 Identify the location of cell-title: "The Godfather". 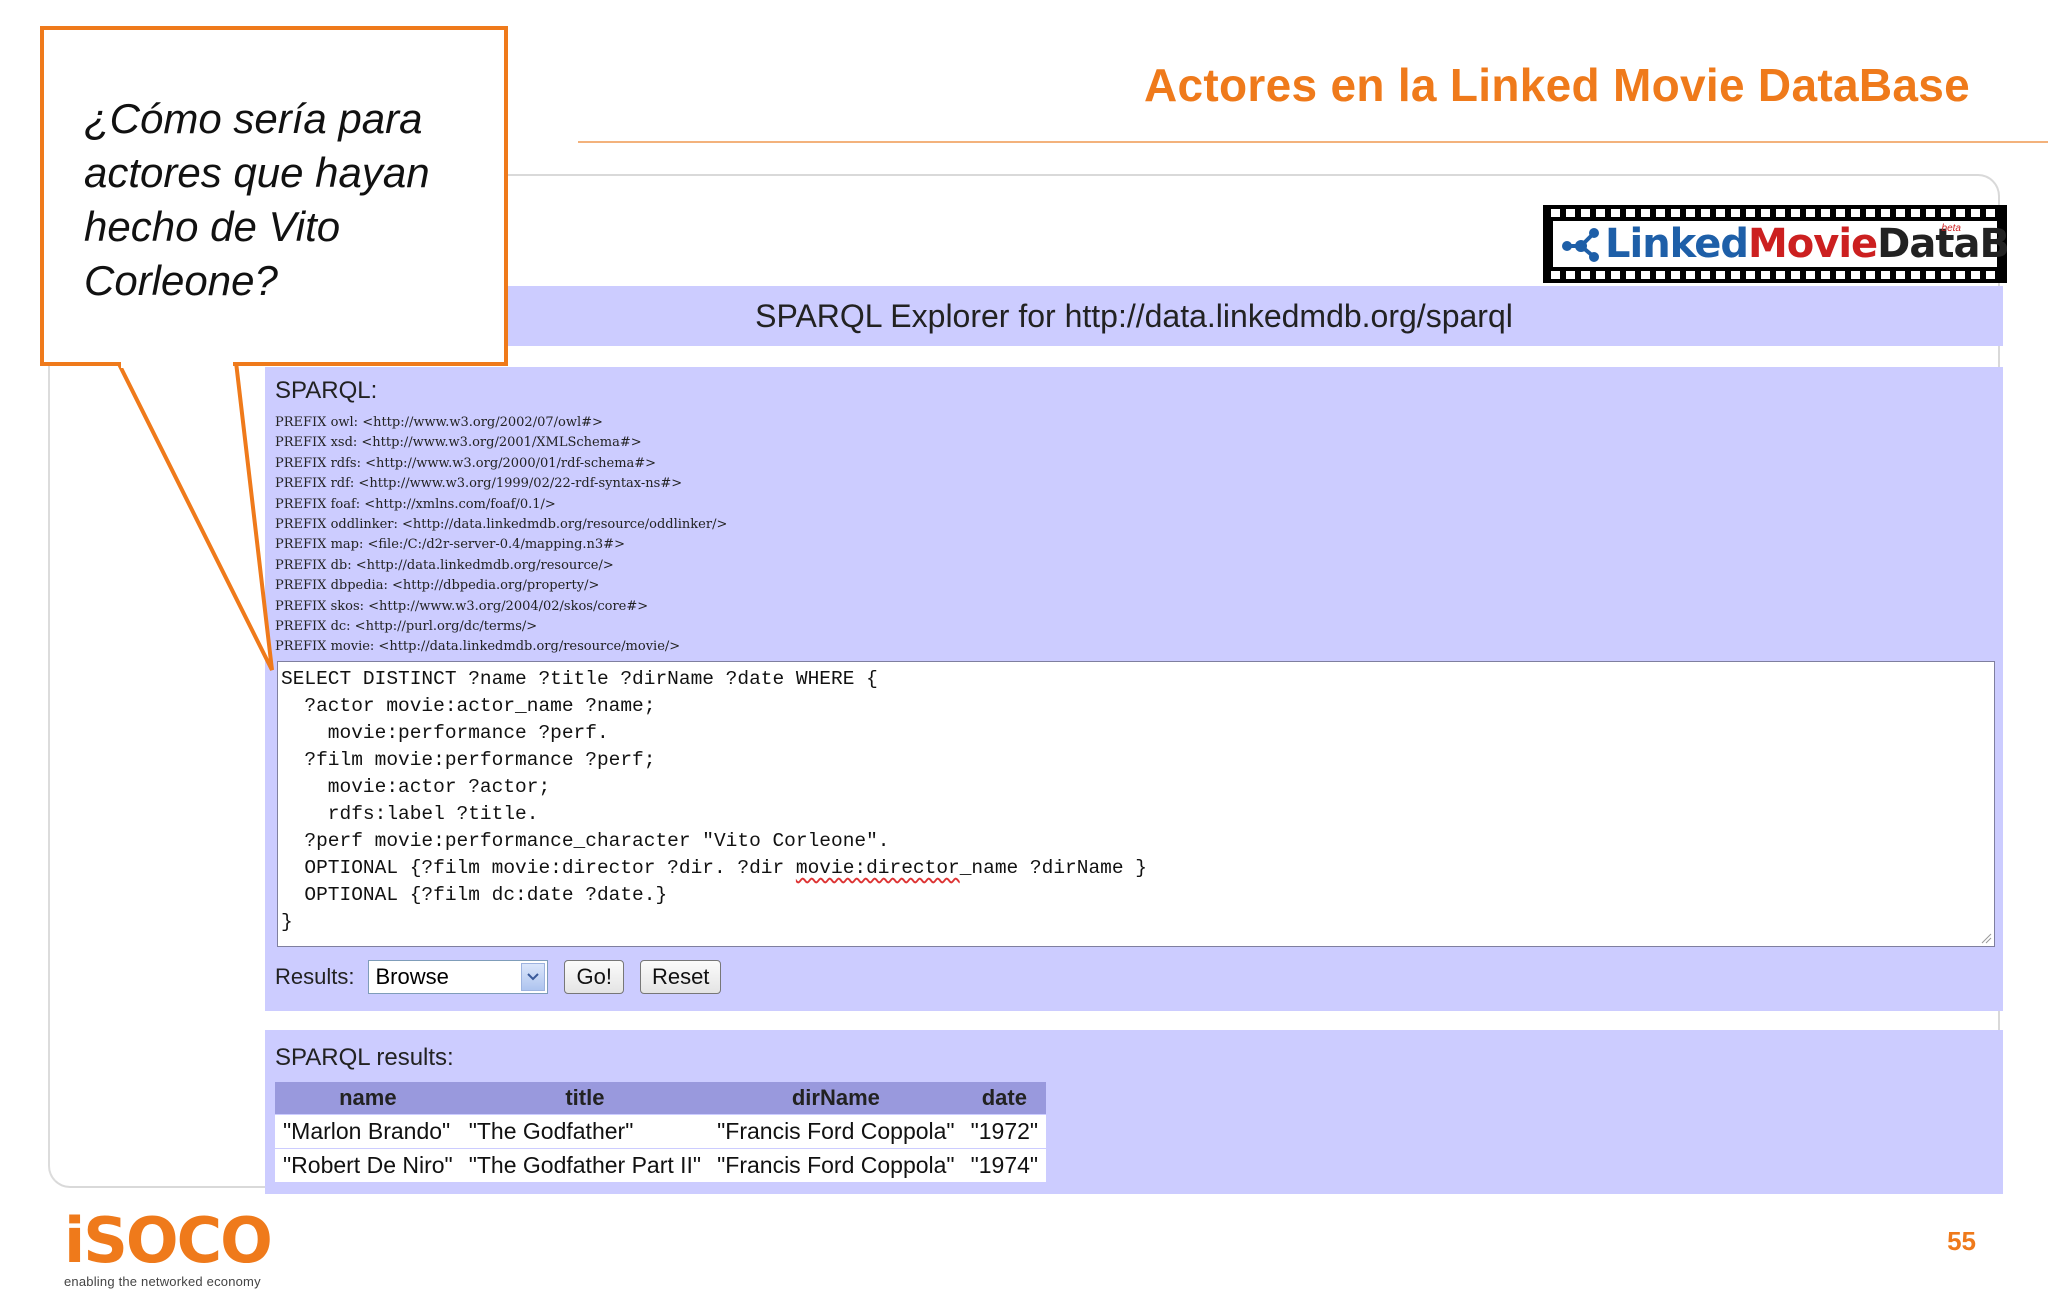
(585, 1131).